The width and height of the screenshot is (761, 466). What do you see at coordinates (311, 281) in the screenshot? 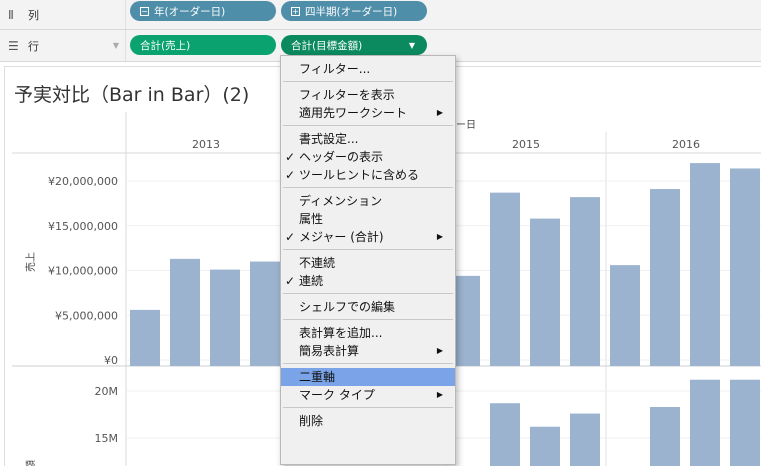
I see `menu-item-label: 連続` at bounding box center [311, 281].